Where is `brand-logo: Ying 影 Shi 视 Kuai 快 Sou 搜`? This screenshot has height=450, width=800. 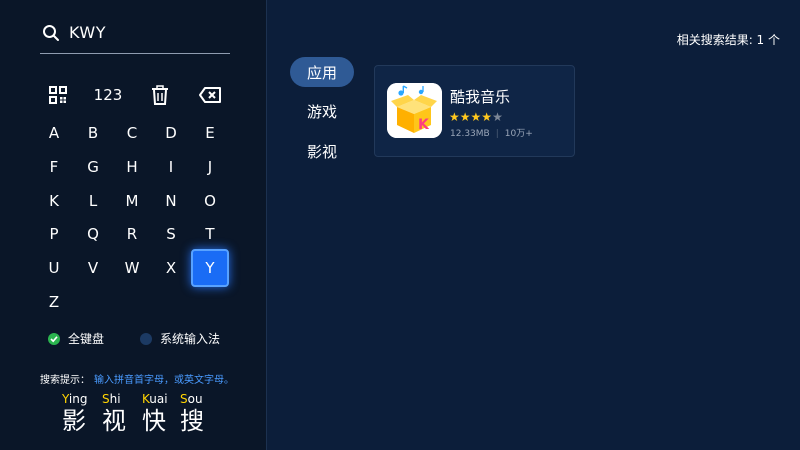 brand-logo: Ying 影 Shi 视 Kuai 快 Sou 搜 is located at coordinates (142, 417).